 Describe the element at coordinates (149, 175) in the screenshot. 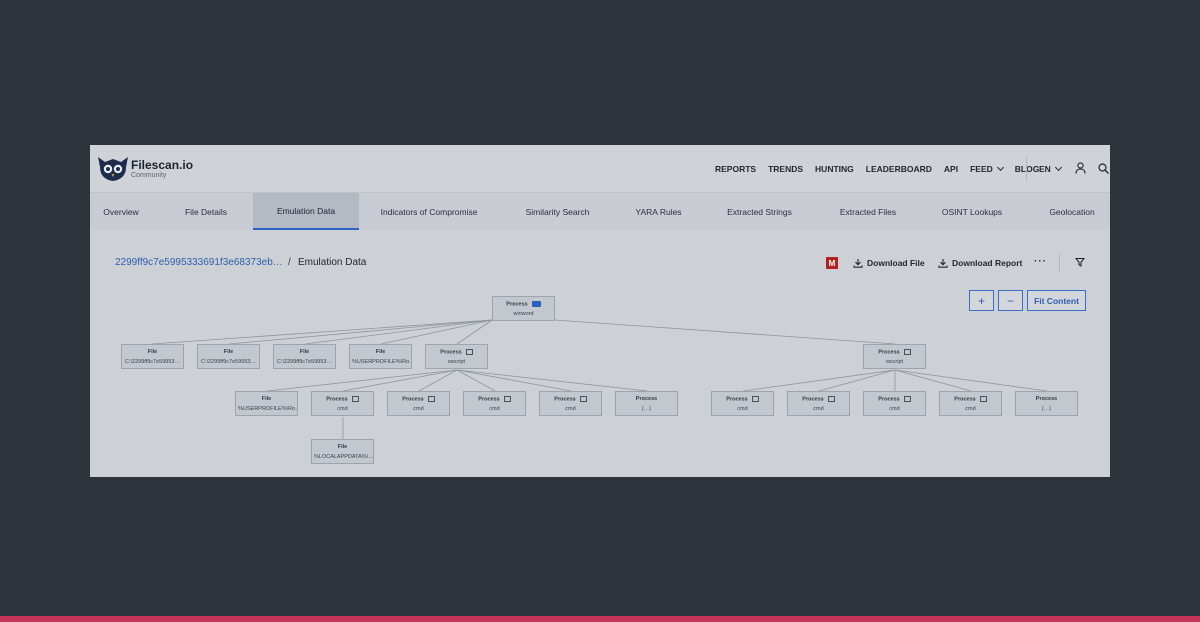

I see `brand-subtitle: Community` at that location.